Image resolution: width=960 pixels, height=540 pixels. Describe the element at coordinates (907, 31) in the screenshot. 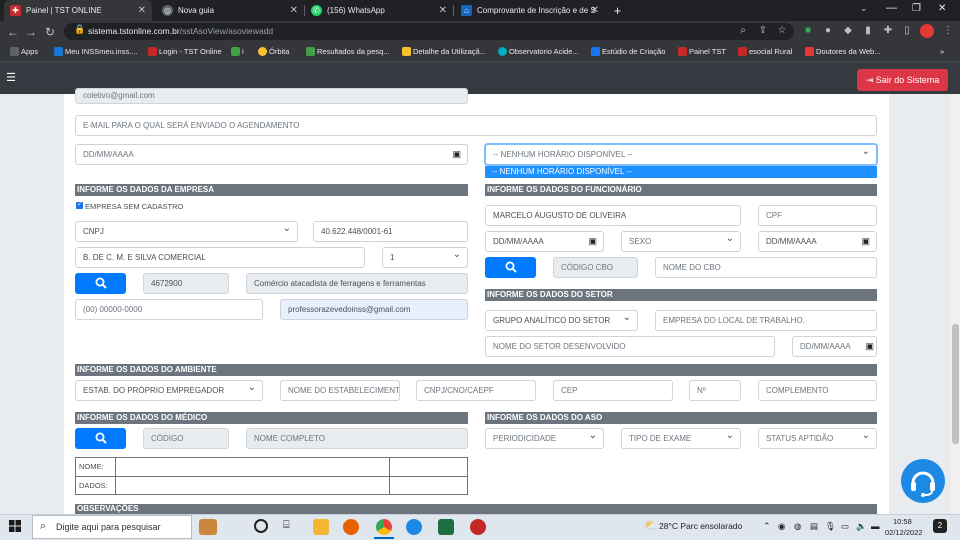

I see `sidebar-icon: ▯` at that location.